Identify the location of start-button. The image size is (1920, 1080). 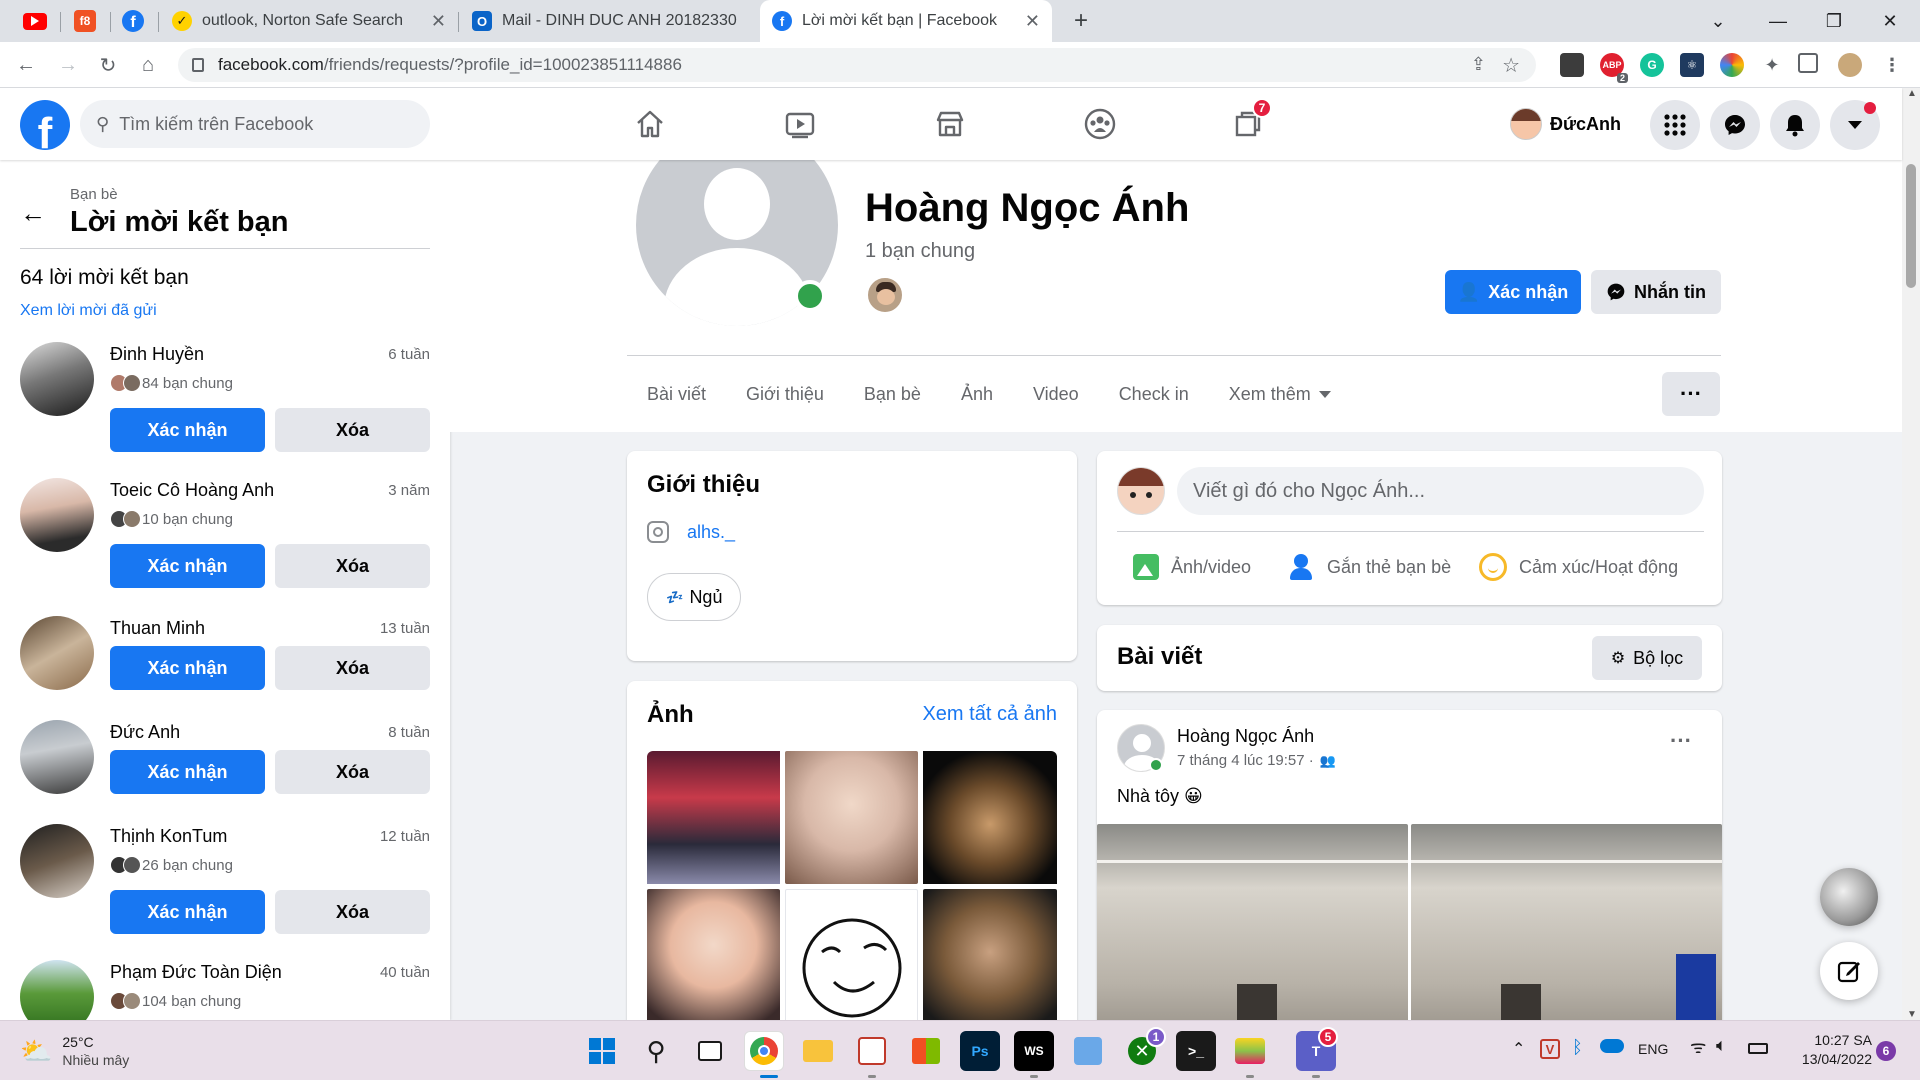
(602, 1051).